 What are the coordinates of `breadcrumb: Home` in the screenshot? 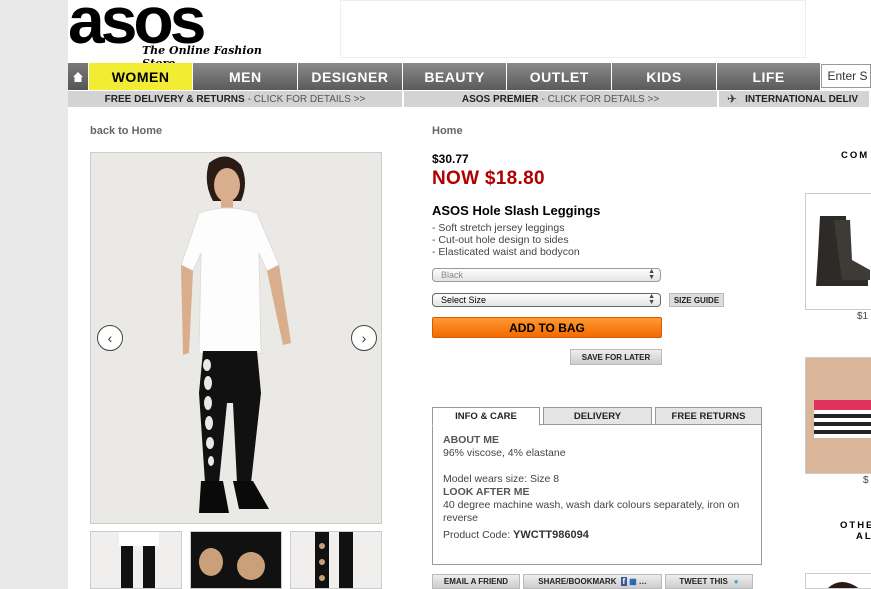 It's located at (447, 131).